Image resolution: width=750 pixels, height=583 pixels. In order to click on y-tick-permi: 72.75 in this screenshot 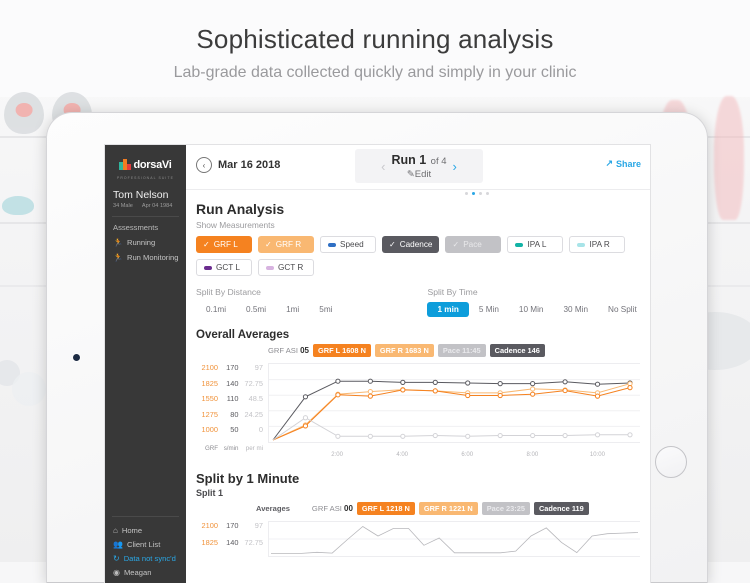, I will do `click(254, 383)`.